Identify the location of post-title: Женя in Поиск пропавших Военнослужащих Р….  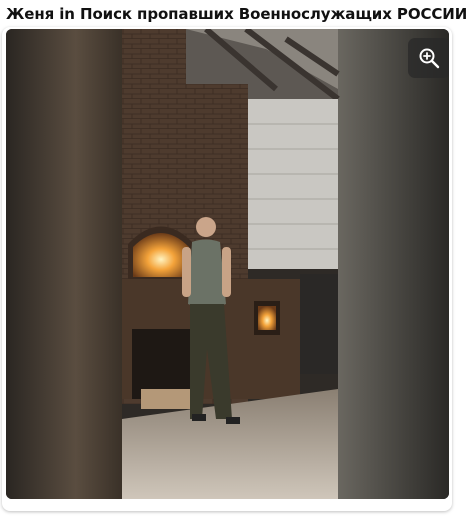
(236, 14).